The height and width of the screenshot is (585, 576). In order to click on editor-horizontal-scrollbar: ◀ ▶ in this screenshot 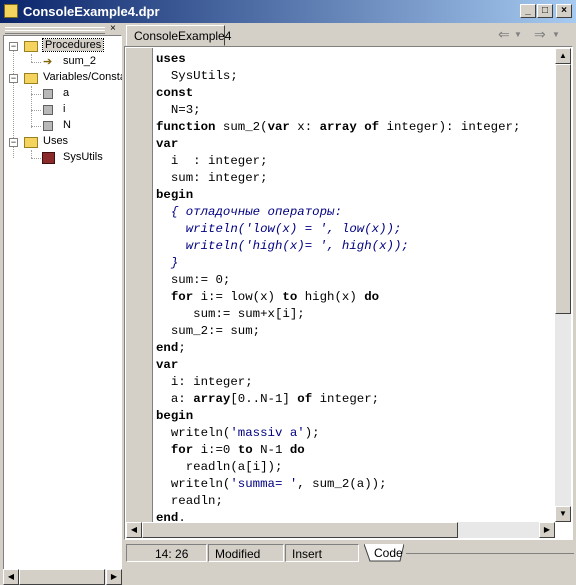, I will do `click(340, 530)`.